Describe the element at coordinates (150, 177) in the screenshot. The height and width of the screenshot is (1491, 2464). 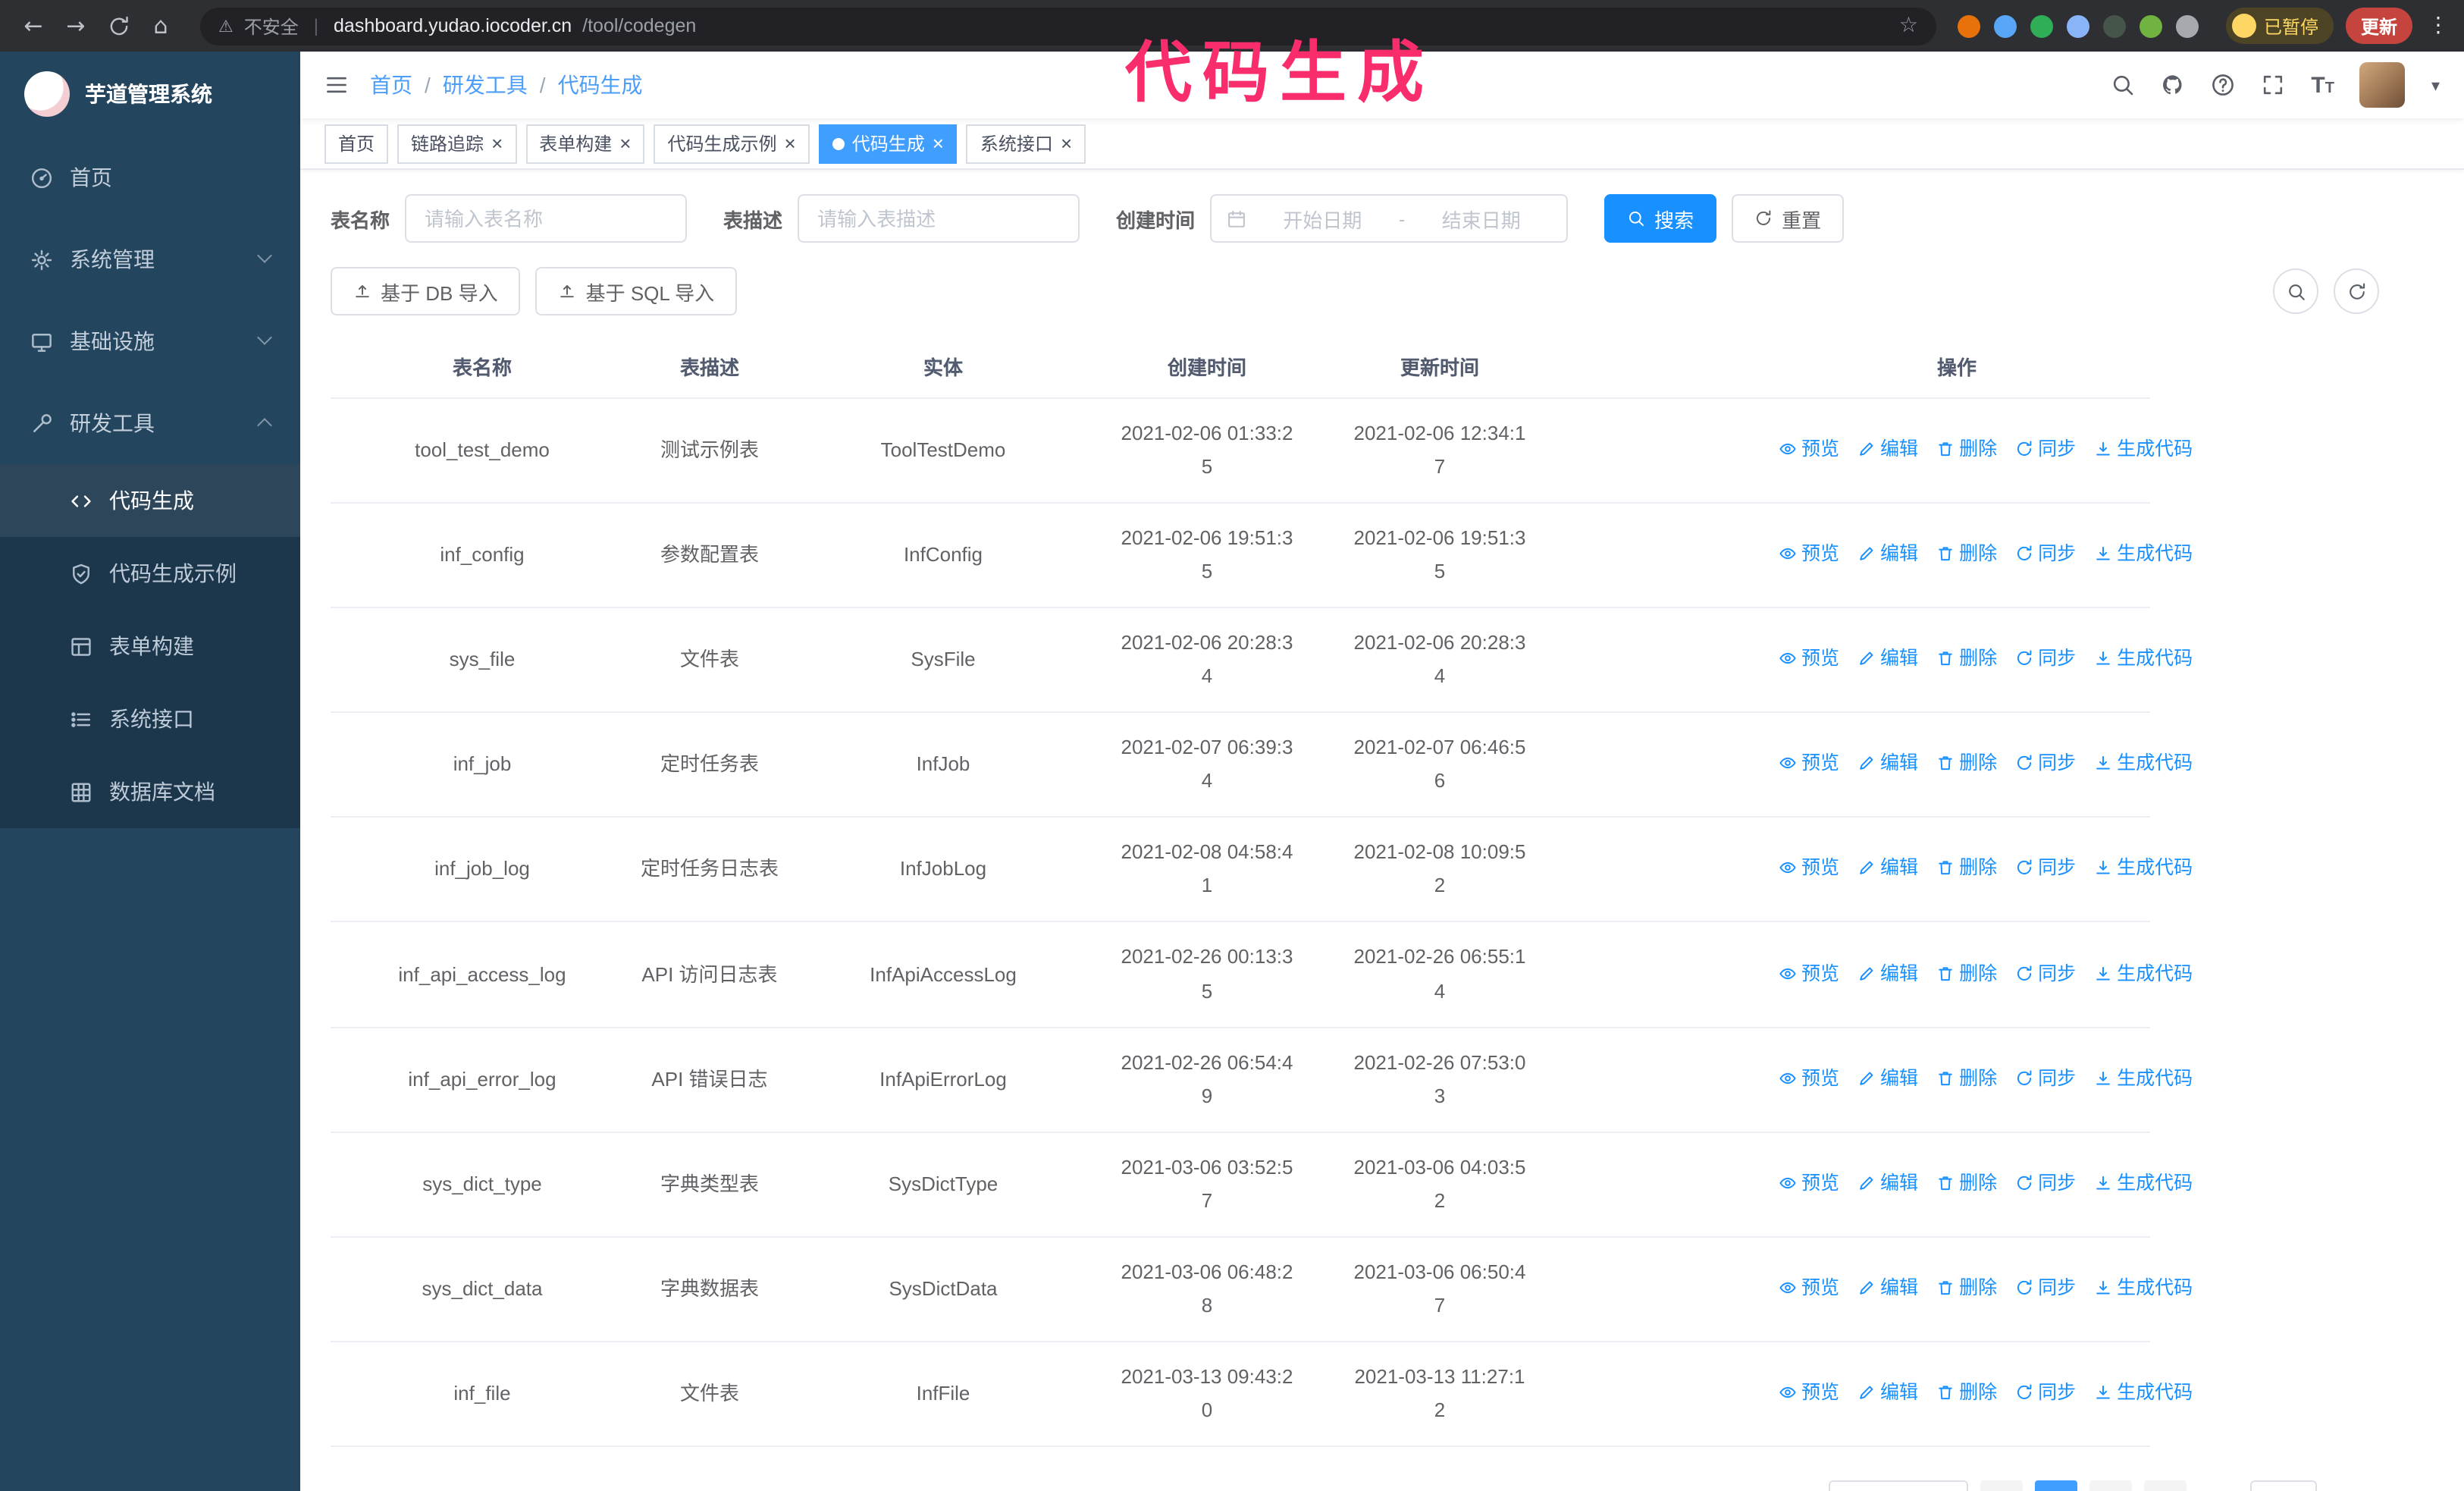
I see `sidebar-item: 首页` at that location.